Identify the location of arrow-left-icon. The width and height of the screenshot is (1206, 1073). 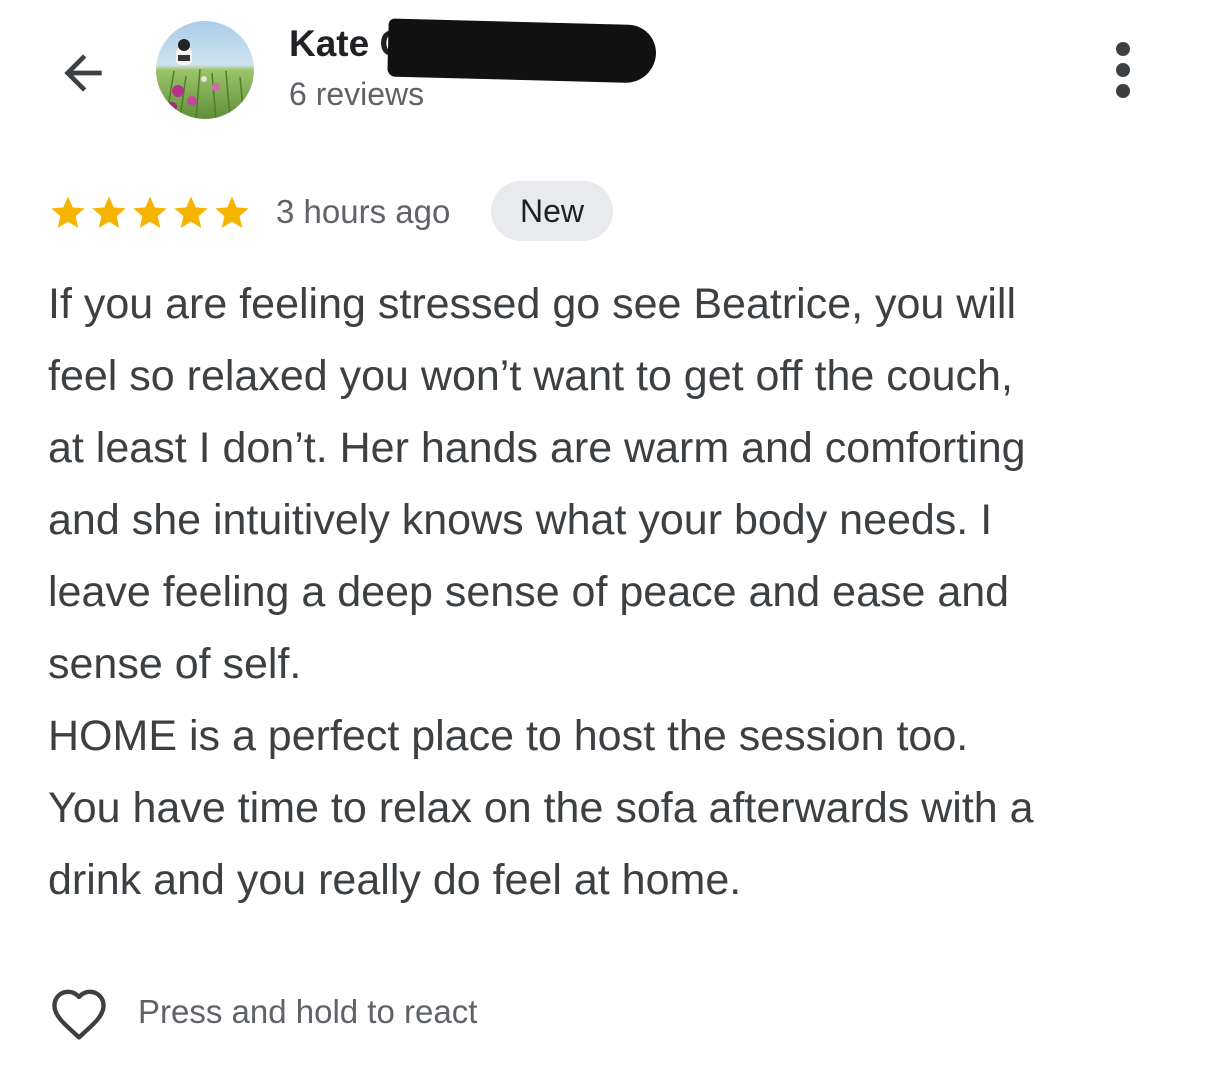
(83, 73).